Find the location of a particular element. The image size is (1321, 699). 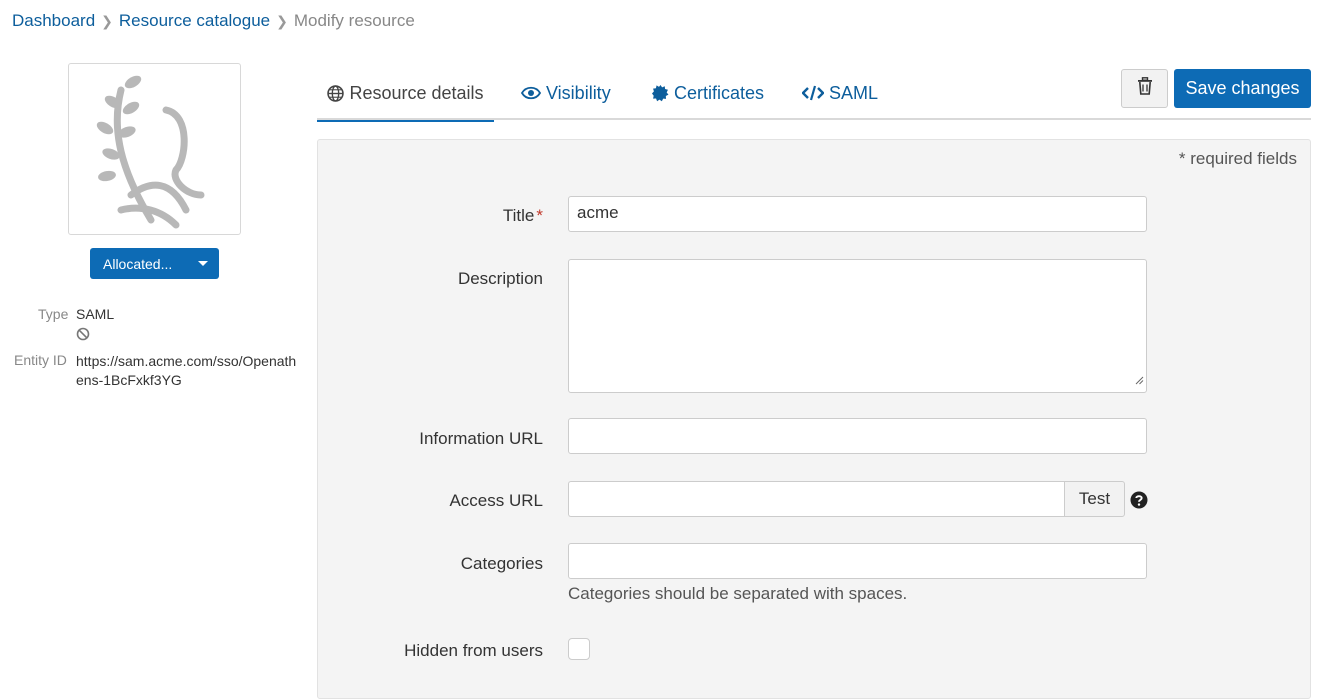

tab-saml: SAML is located at coordinates (840, 93).